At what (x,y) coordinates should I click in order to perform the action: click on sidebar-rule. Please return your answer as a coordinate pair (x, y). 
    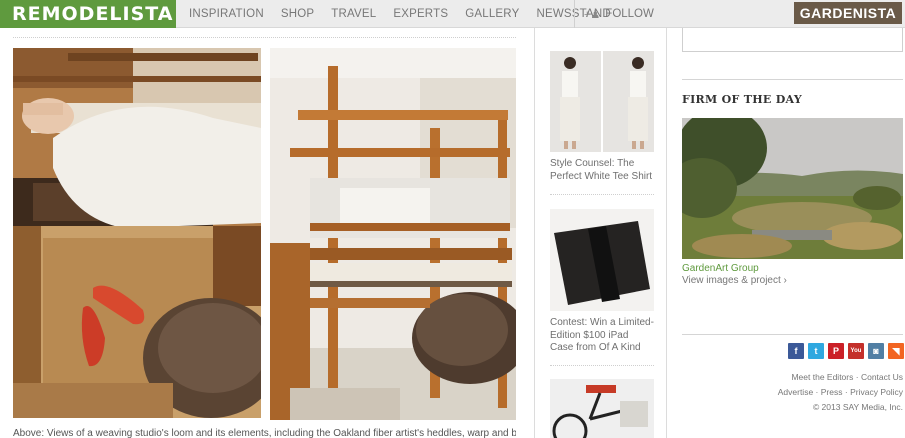
    Looking at the image, I should click on (792, 79).